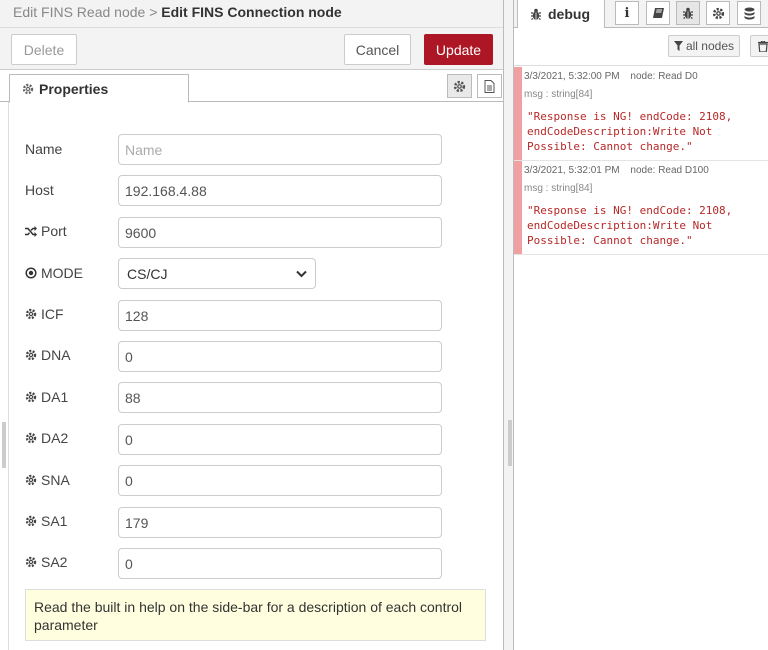 This screenshot has height=650, width=768. I want to click on sa2-label: SA2, so click(46, 562).